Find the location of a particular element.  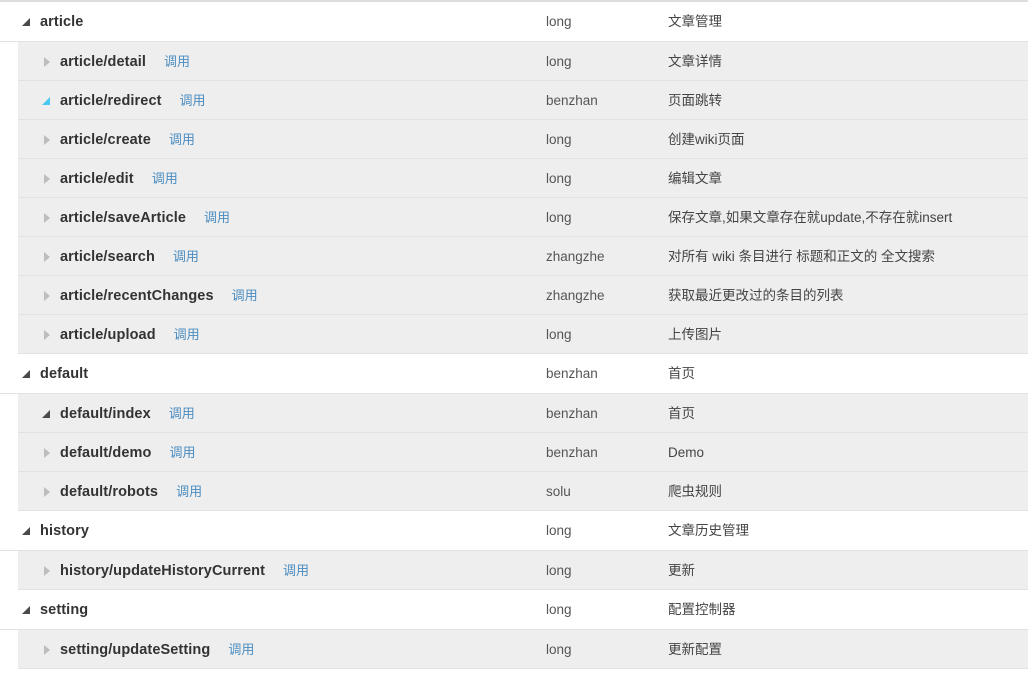

tree-row: default benzhan 首页 is located at coordinates (514, 374).